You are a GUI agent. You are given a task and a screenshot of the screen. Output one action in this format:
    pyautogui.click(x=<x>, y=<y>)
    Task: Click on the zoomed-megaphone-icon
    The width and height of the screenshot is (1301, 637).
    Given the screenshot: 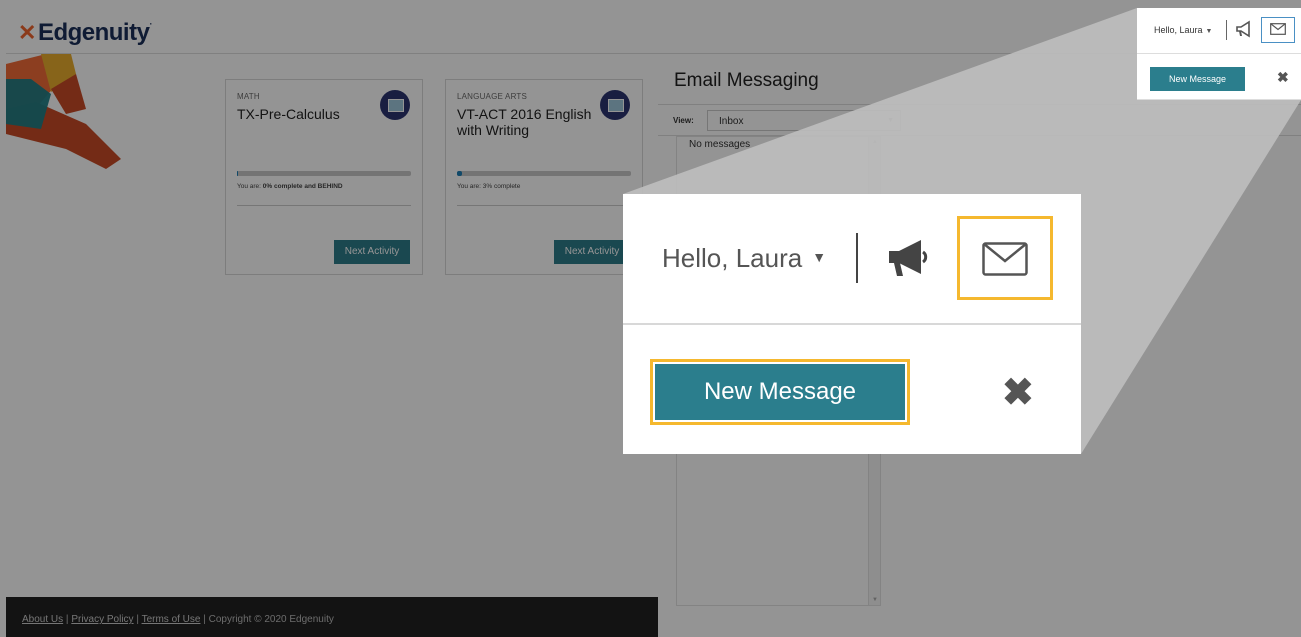 What is the action you would take?
    pyautogui.click(x=908, y=258)
    